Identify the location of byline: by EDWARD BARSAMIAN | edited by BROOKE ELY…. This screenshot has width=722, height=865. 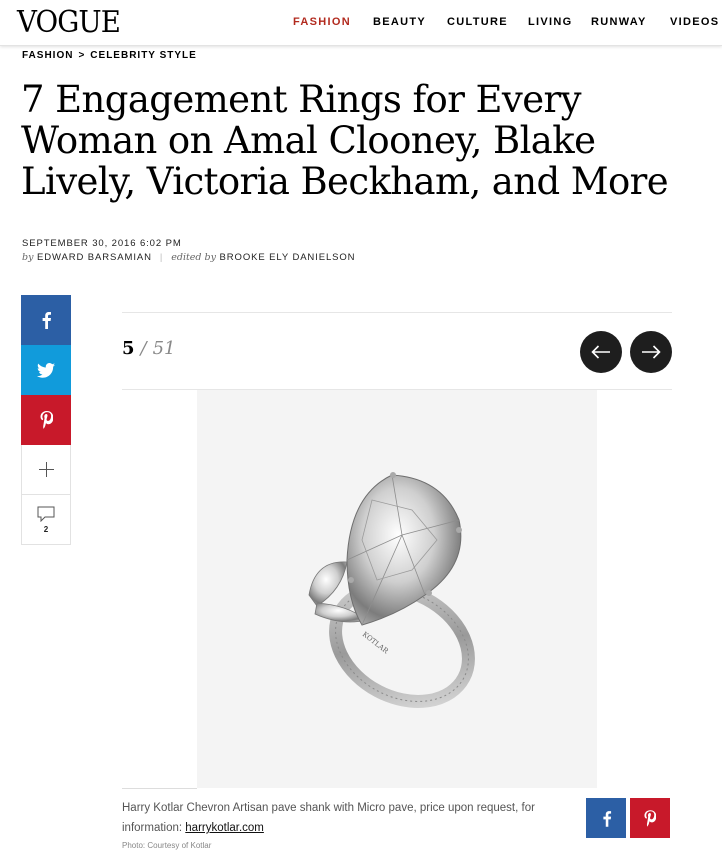
(188, 257).